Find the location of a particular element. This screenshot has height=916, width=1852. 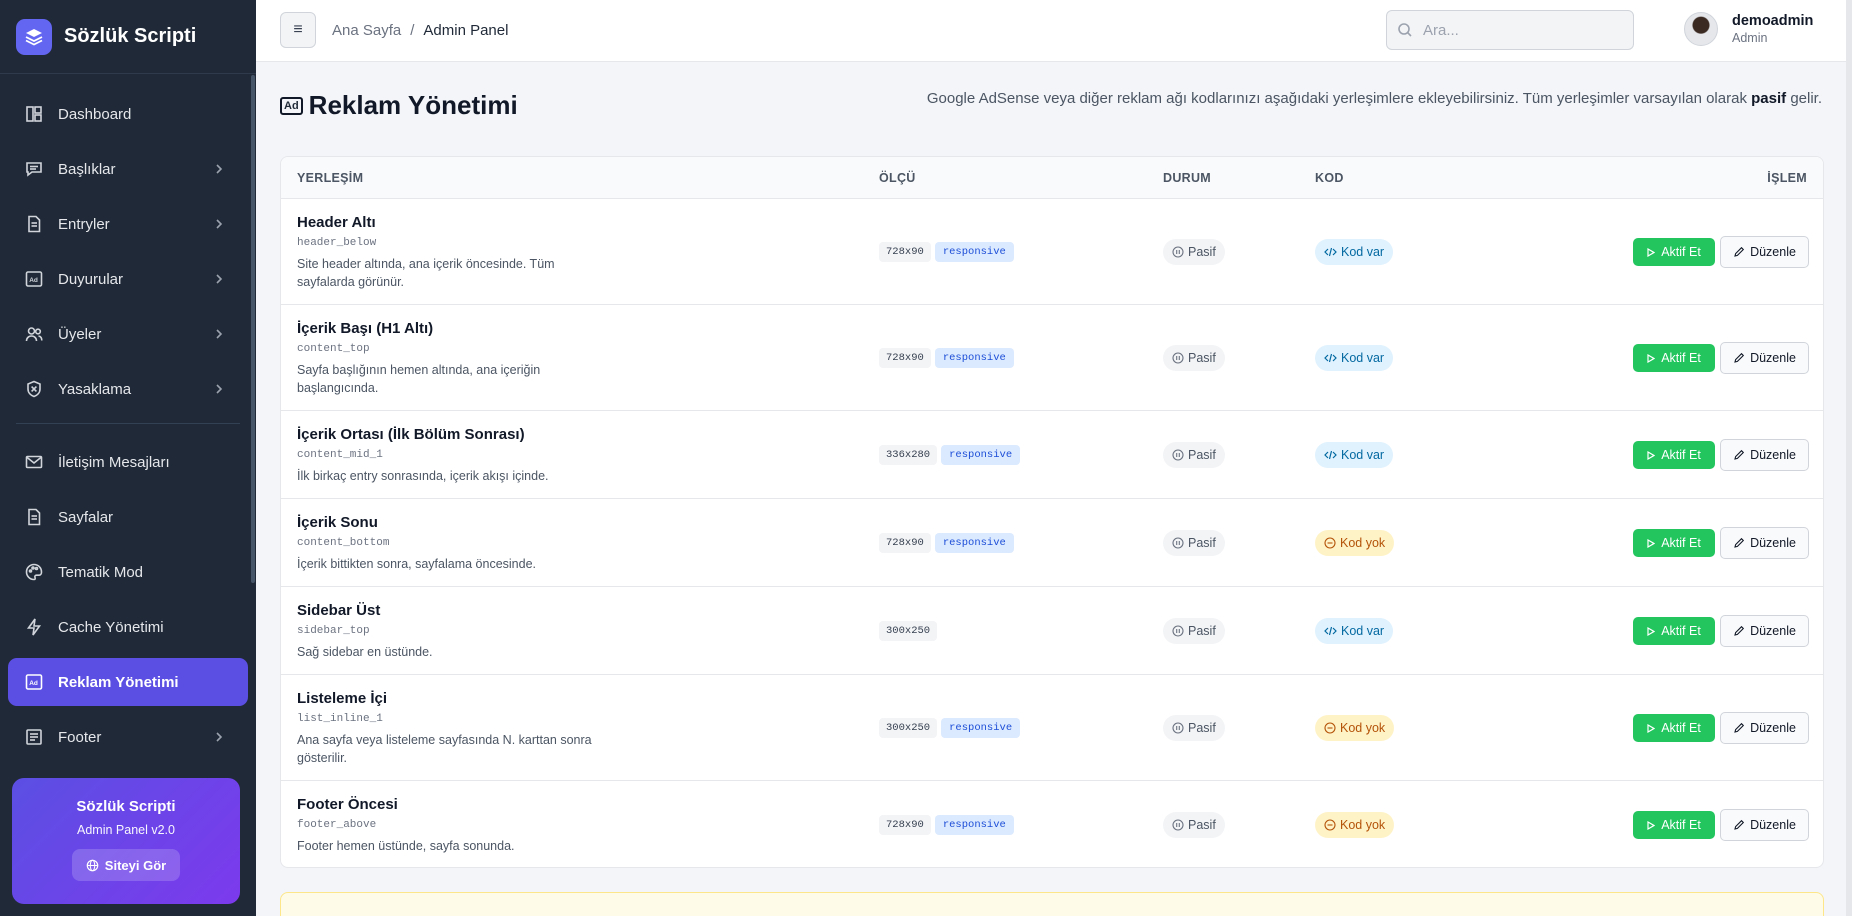

sidebar-item-6: İletişim Mesajları is located at coordinates (128, 462).